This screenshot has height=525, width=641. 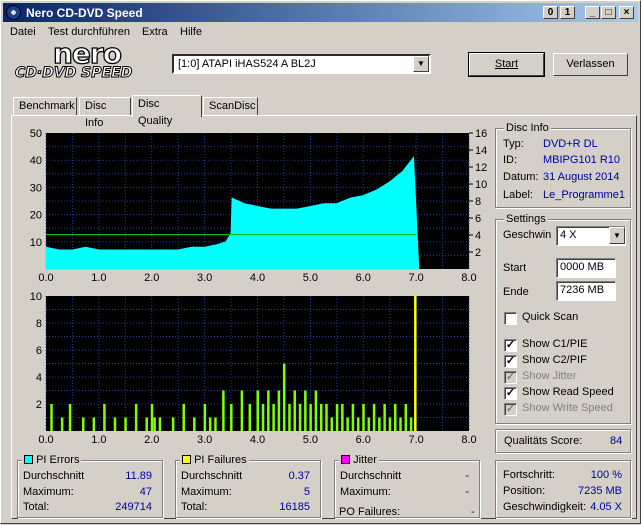 I want to click on jitter-avg-label: Durchschnitt, so click(x=371, y=476).